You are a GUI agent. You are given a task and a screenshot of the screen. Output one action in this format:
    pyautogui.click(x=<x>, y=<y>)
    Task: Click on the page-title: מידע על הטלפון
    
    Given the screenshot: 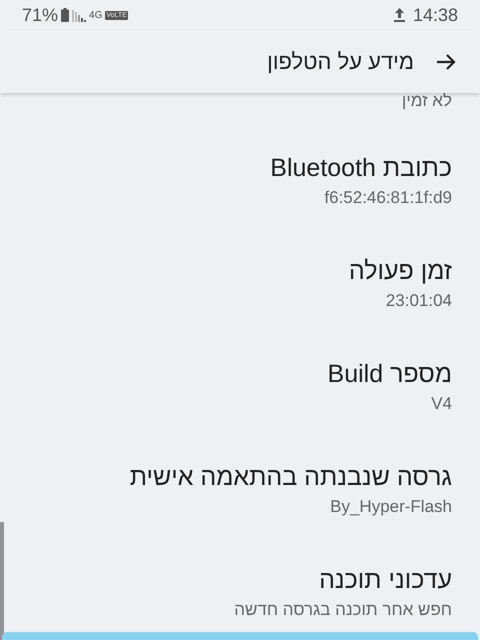 What is the action you would take?
    pyautogui.click(x=340, y=61)
    